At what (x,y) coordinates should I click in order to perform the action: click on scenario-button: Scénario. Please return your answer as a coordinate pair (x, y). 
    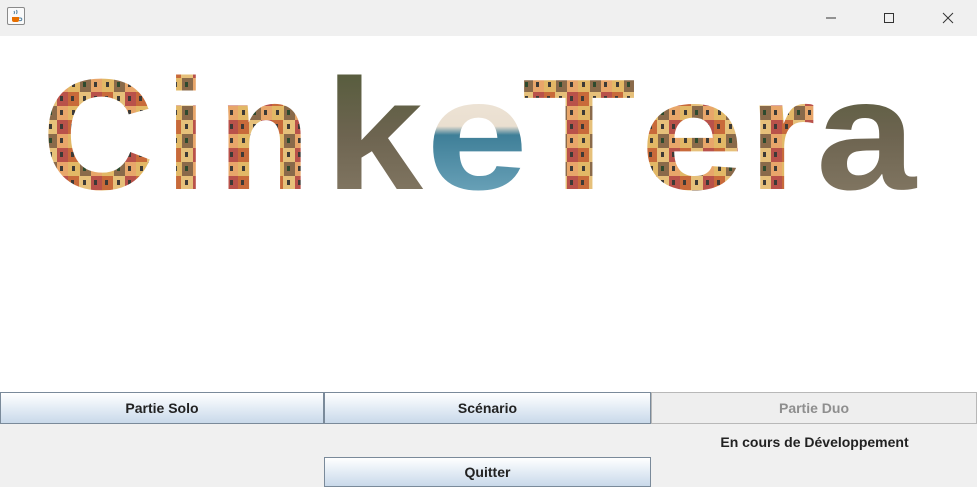
    Looking at the image, I should click on (487, 408).